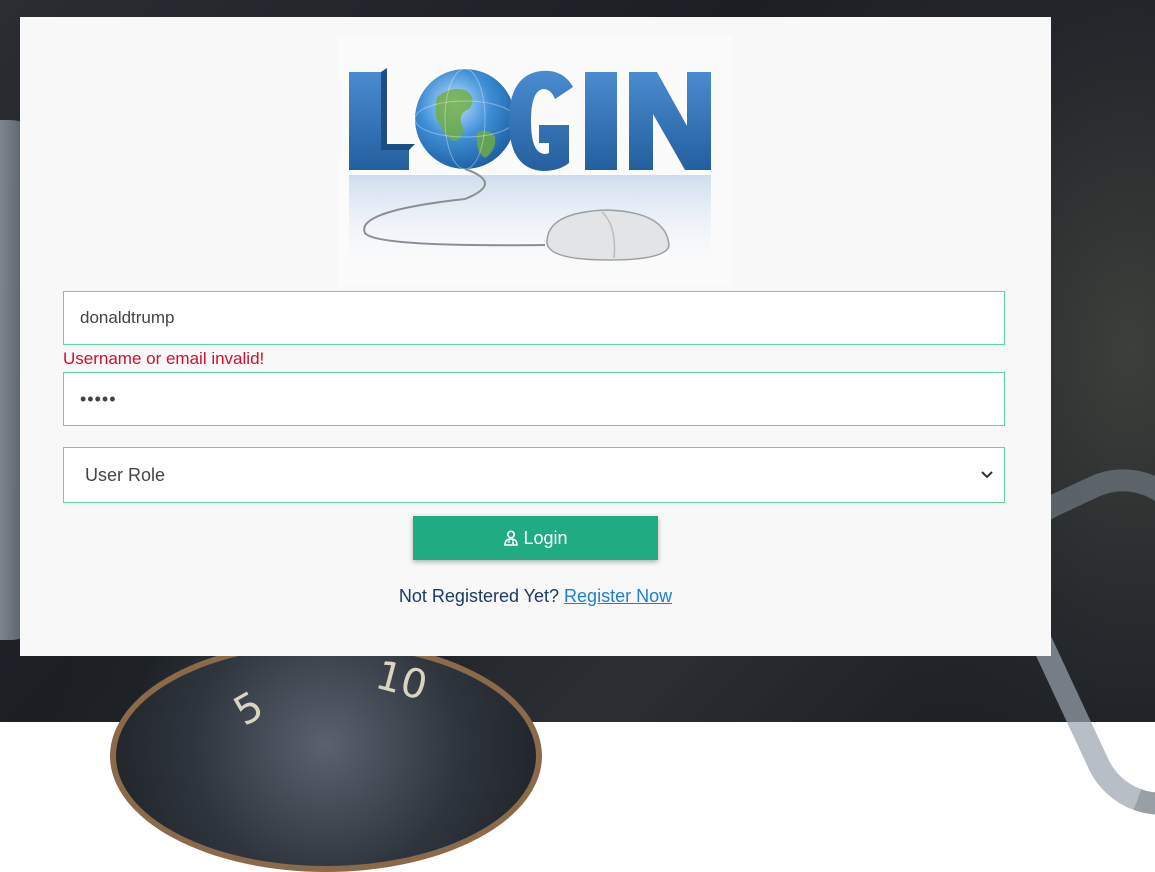 This screenshot has height=872, width=1155. I want to click on login-logo, so click(534, 162).